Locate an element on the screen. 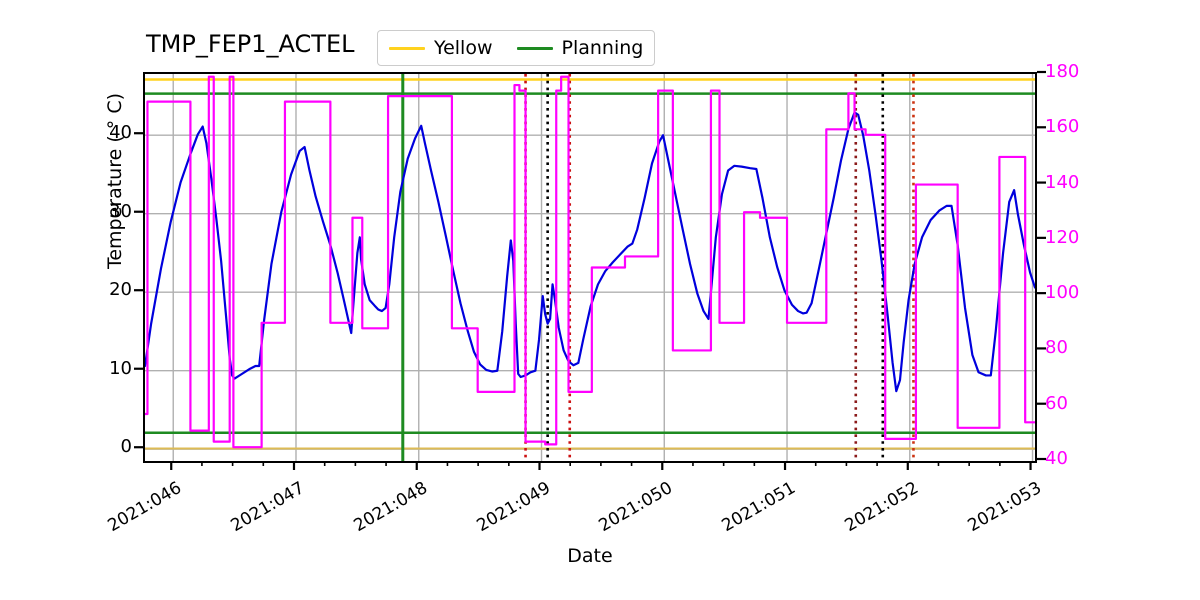  y-tick-label-right: 40 is located at coordinates (1056, 458).